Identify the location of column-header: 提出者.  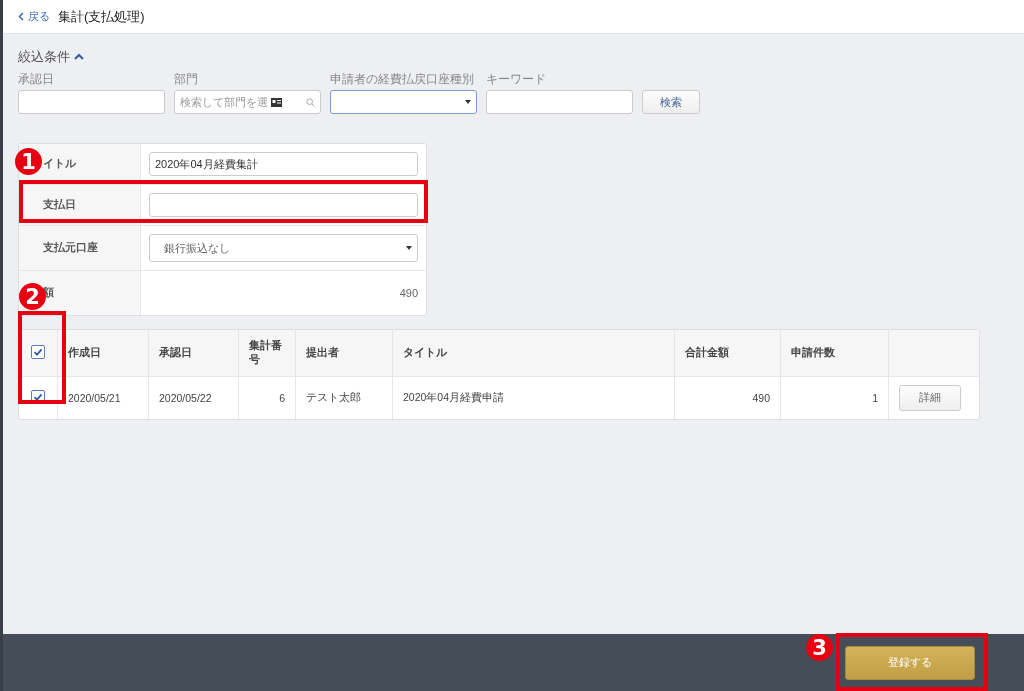
(343, 353).